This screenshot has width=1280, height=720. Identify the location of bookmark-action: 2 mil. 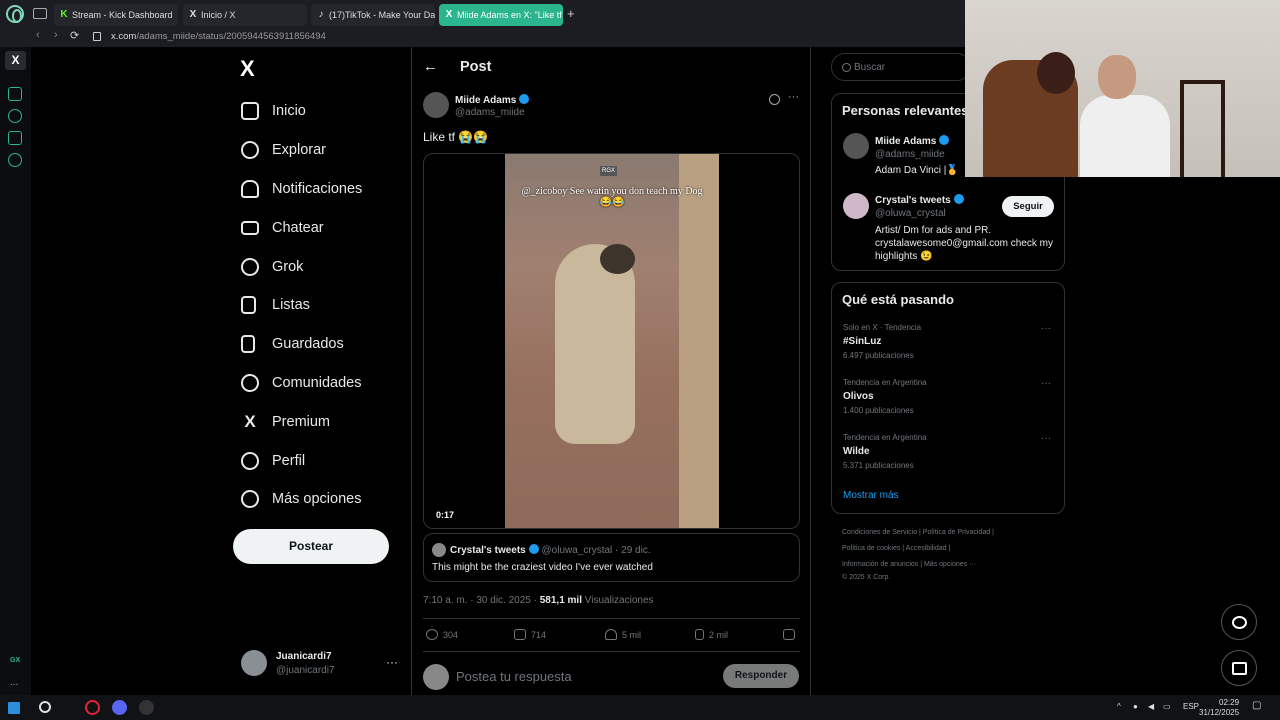
(711, 634).